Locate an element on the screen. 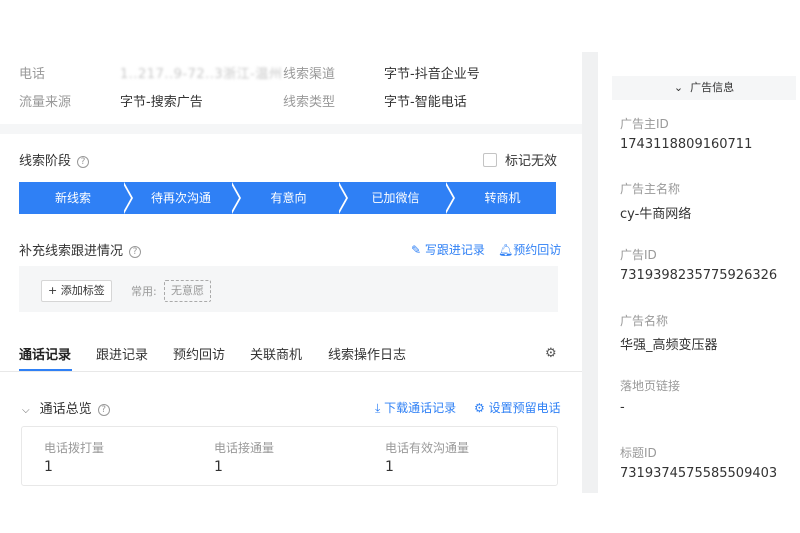  pencil-icon: ✎ is located at coordinates (416, 250).